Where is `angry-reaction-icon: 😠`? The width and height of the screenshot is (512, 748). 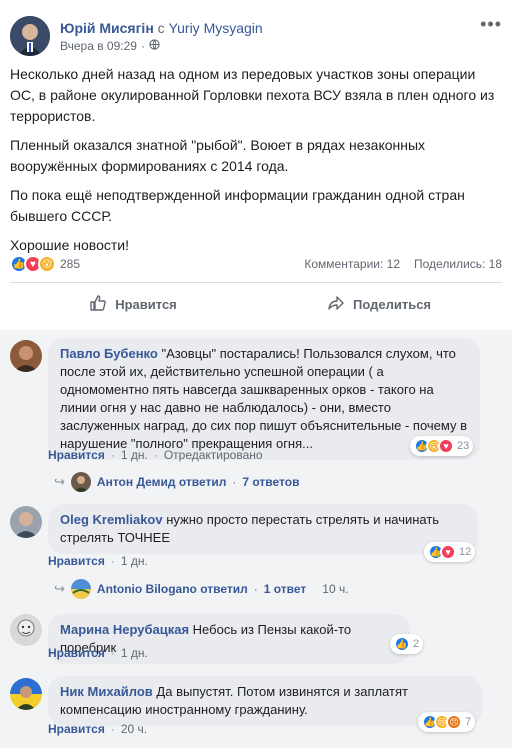
angry-reaction-icon: 😠 is located at coordinates (454, 722).